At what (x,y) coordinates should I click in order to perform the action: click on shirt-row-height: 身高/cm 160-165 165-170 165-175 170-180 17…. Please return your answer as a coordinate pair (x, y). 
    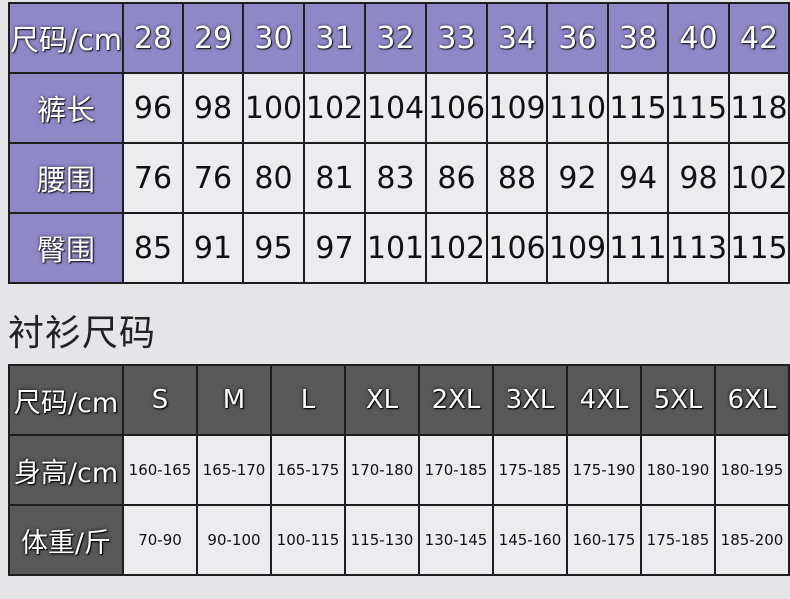
    Looking at the image, I should click on (399, 470).